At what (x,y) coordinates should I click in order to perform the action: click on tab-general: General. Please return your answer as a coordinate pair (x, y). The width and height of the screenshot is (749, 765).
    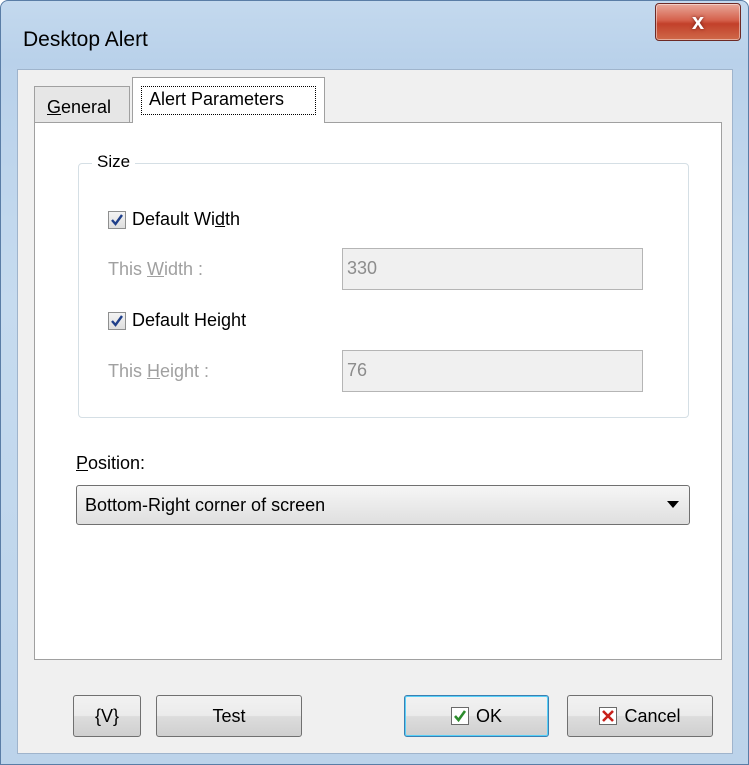
    Looking at the image, I should click on (82, 104).